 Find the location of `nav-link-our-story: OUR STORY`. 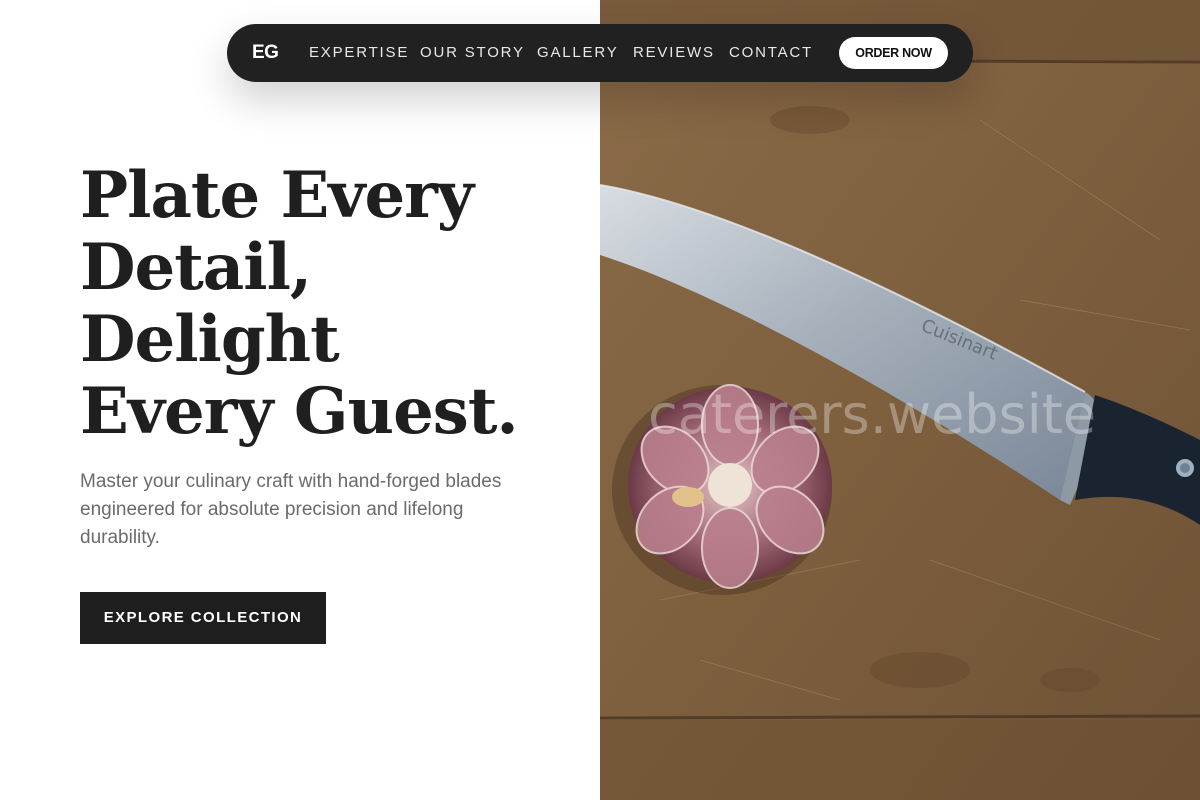

nav-link-our-story: OUR STORY is located at coordinates (472, 53).